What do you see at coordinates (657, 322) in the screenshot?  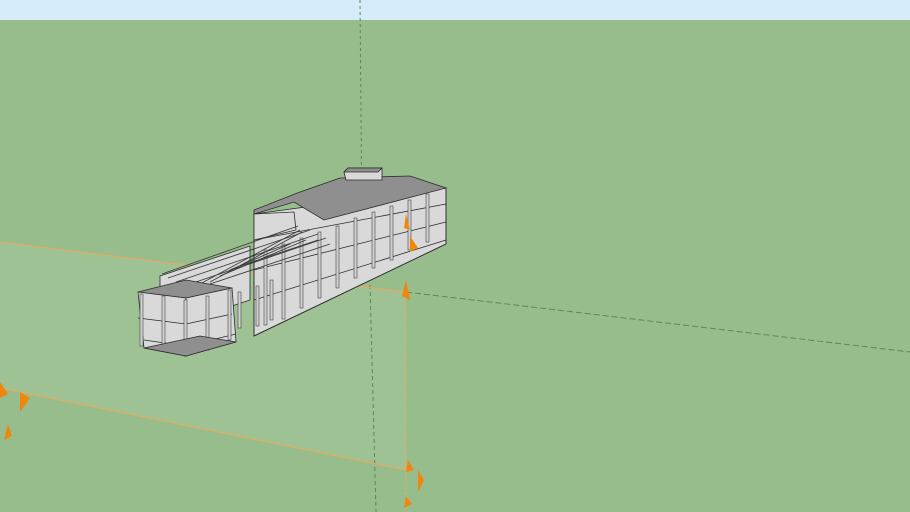 I see `axis-green-horizontal` at bounding box center [657, 322].